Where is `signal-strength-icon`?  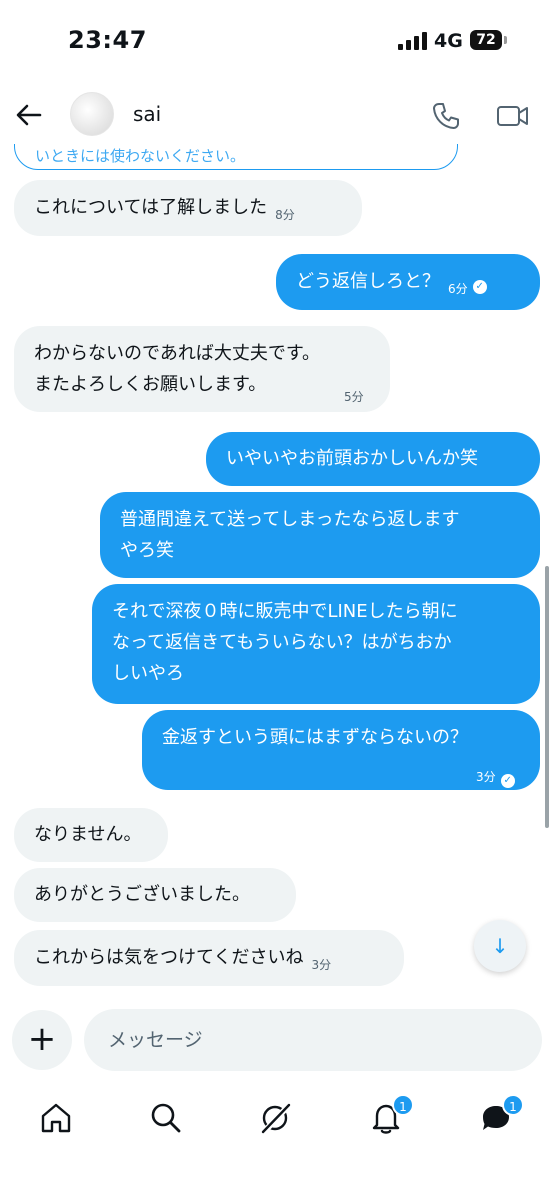 signal-strength-icon is located at coordinates (413, 41).